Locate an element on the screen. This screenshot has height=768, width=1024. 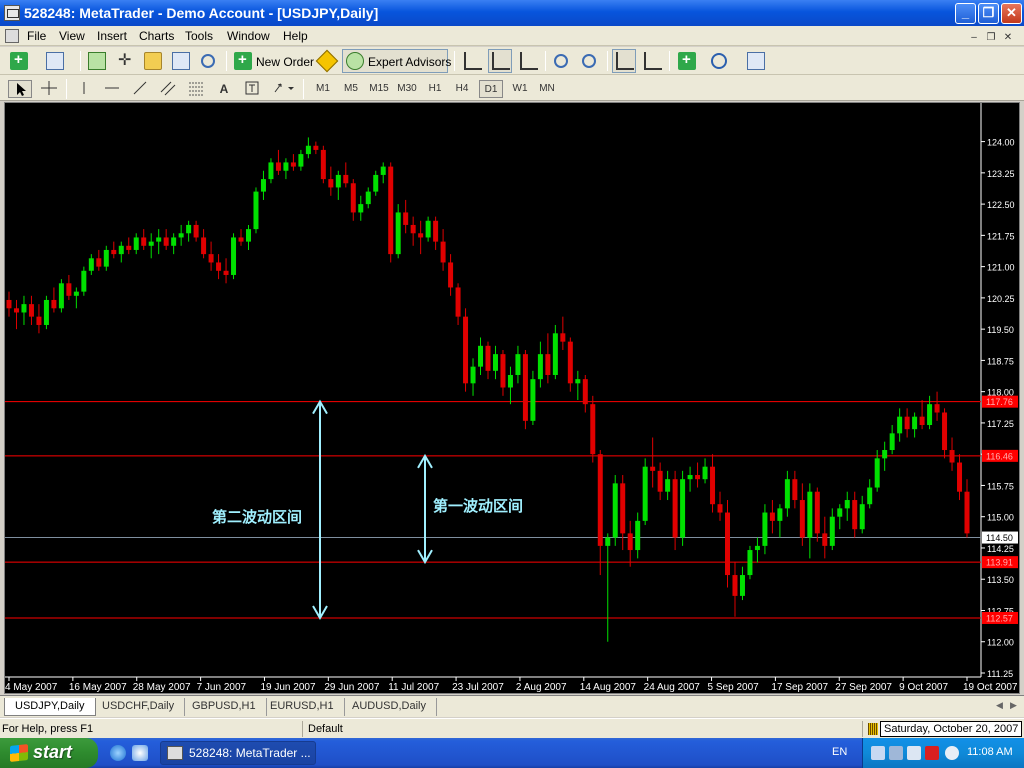
indicators-icon is located at coordinates (687, 60).